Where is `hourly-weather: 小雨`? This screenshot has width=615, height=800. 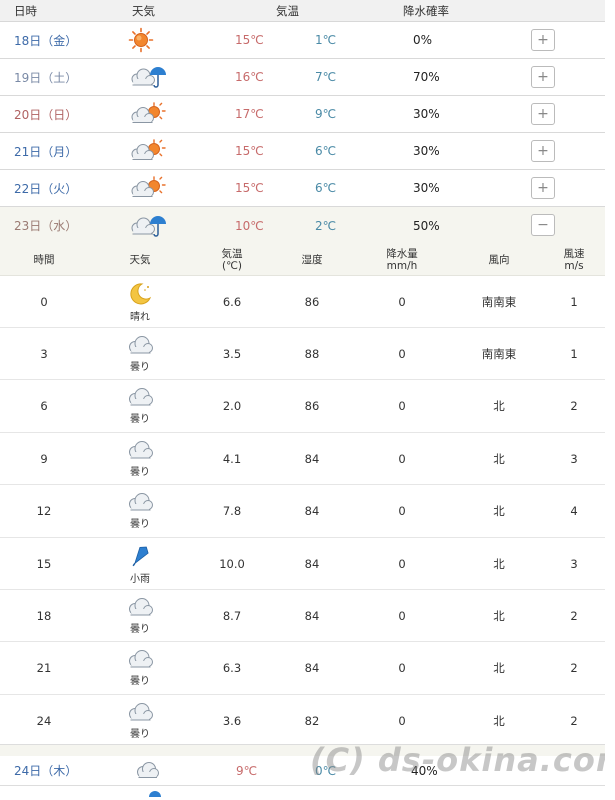
hourly-weather: 小雨 is located at coordinates (140, 563).